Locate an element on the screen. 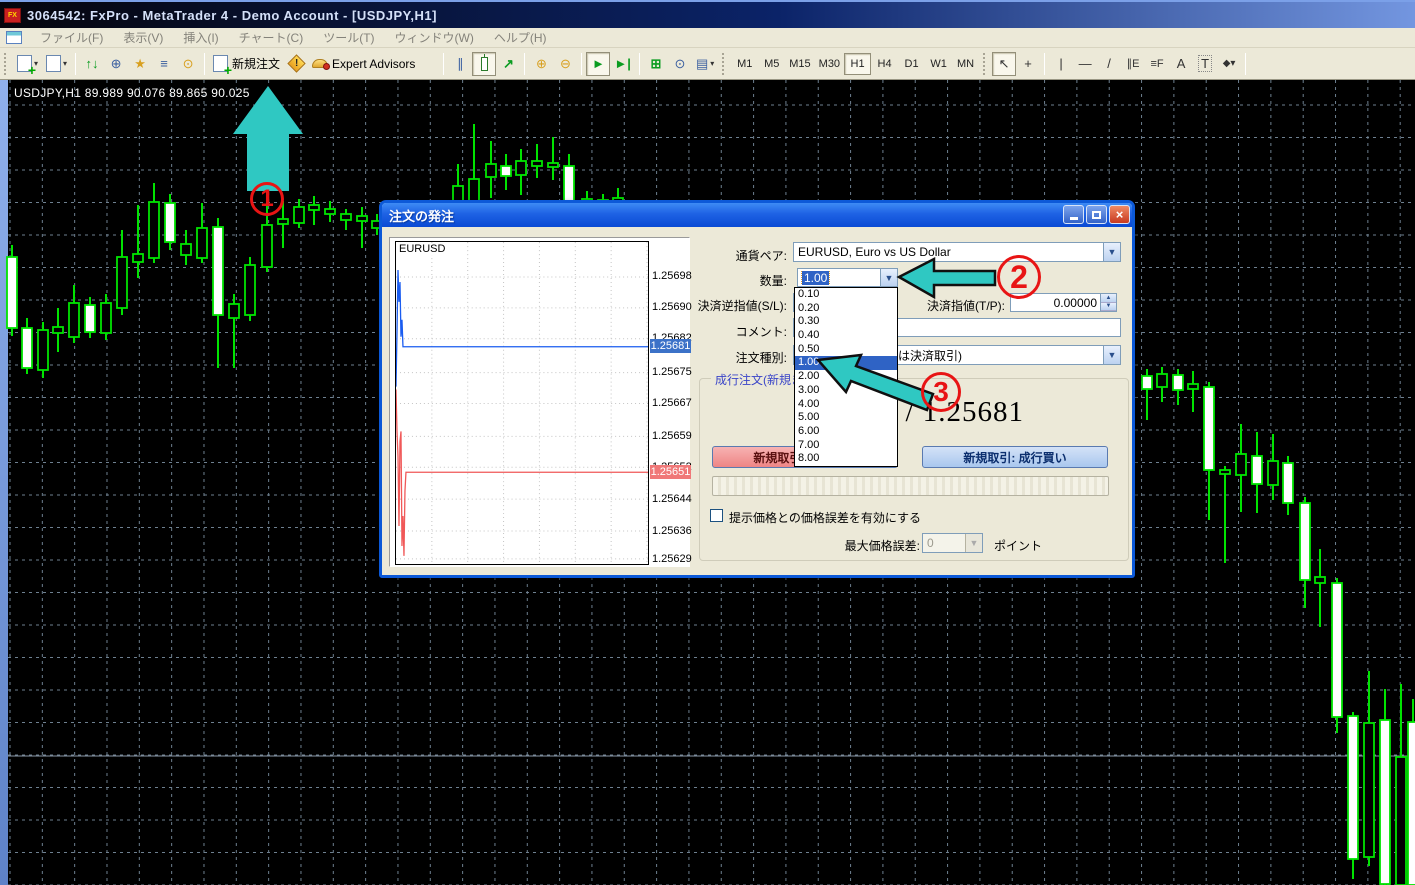 The image size is (1415, 885). vertical-line-button: | is located at coordinates (1061, 64).